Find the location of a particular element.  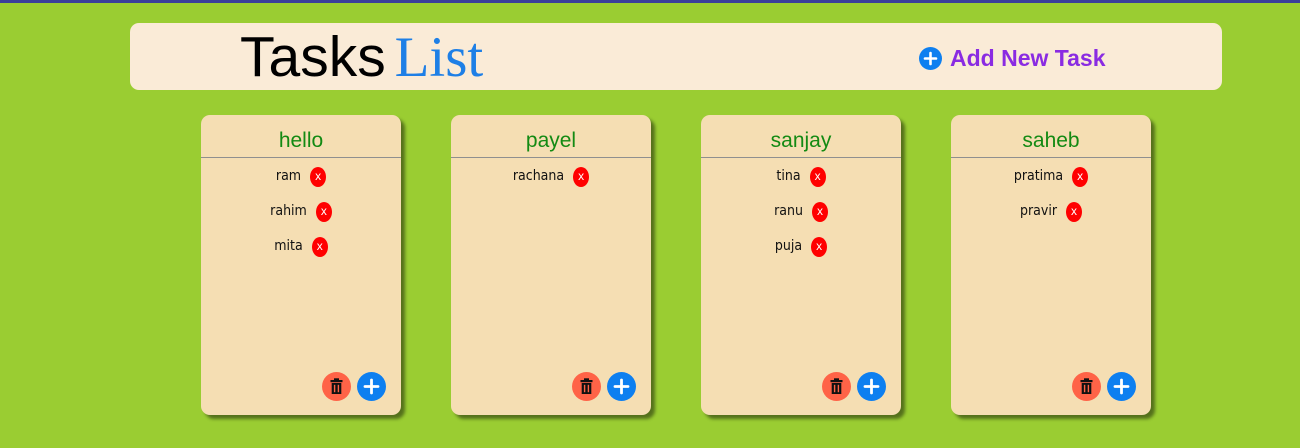

task-item: rahim x is located at coordinates (301, 218).